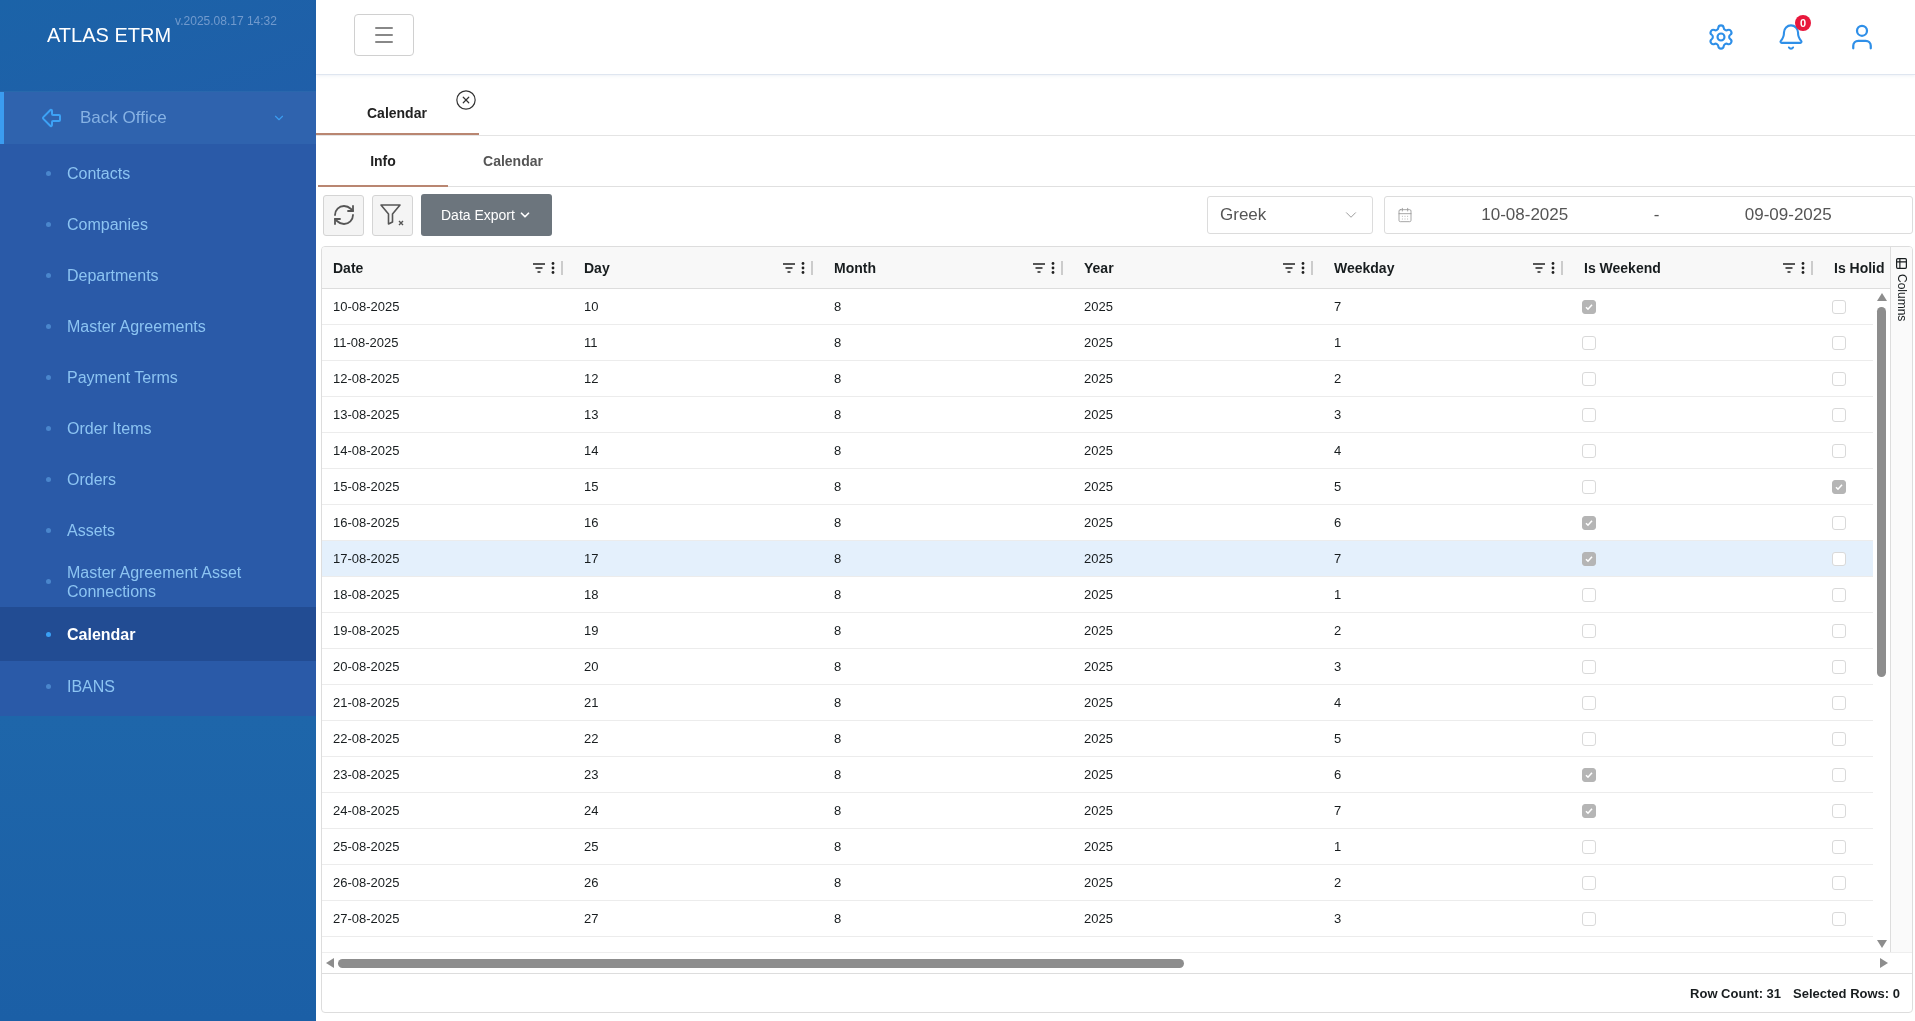 Image resolution: width=1915 pixels, height=1021 pixels. What do you see at coordinates (1884, 963) in the screenshot?
I see `scroll-right-icon` at bounding box center [1884, 963].